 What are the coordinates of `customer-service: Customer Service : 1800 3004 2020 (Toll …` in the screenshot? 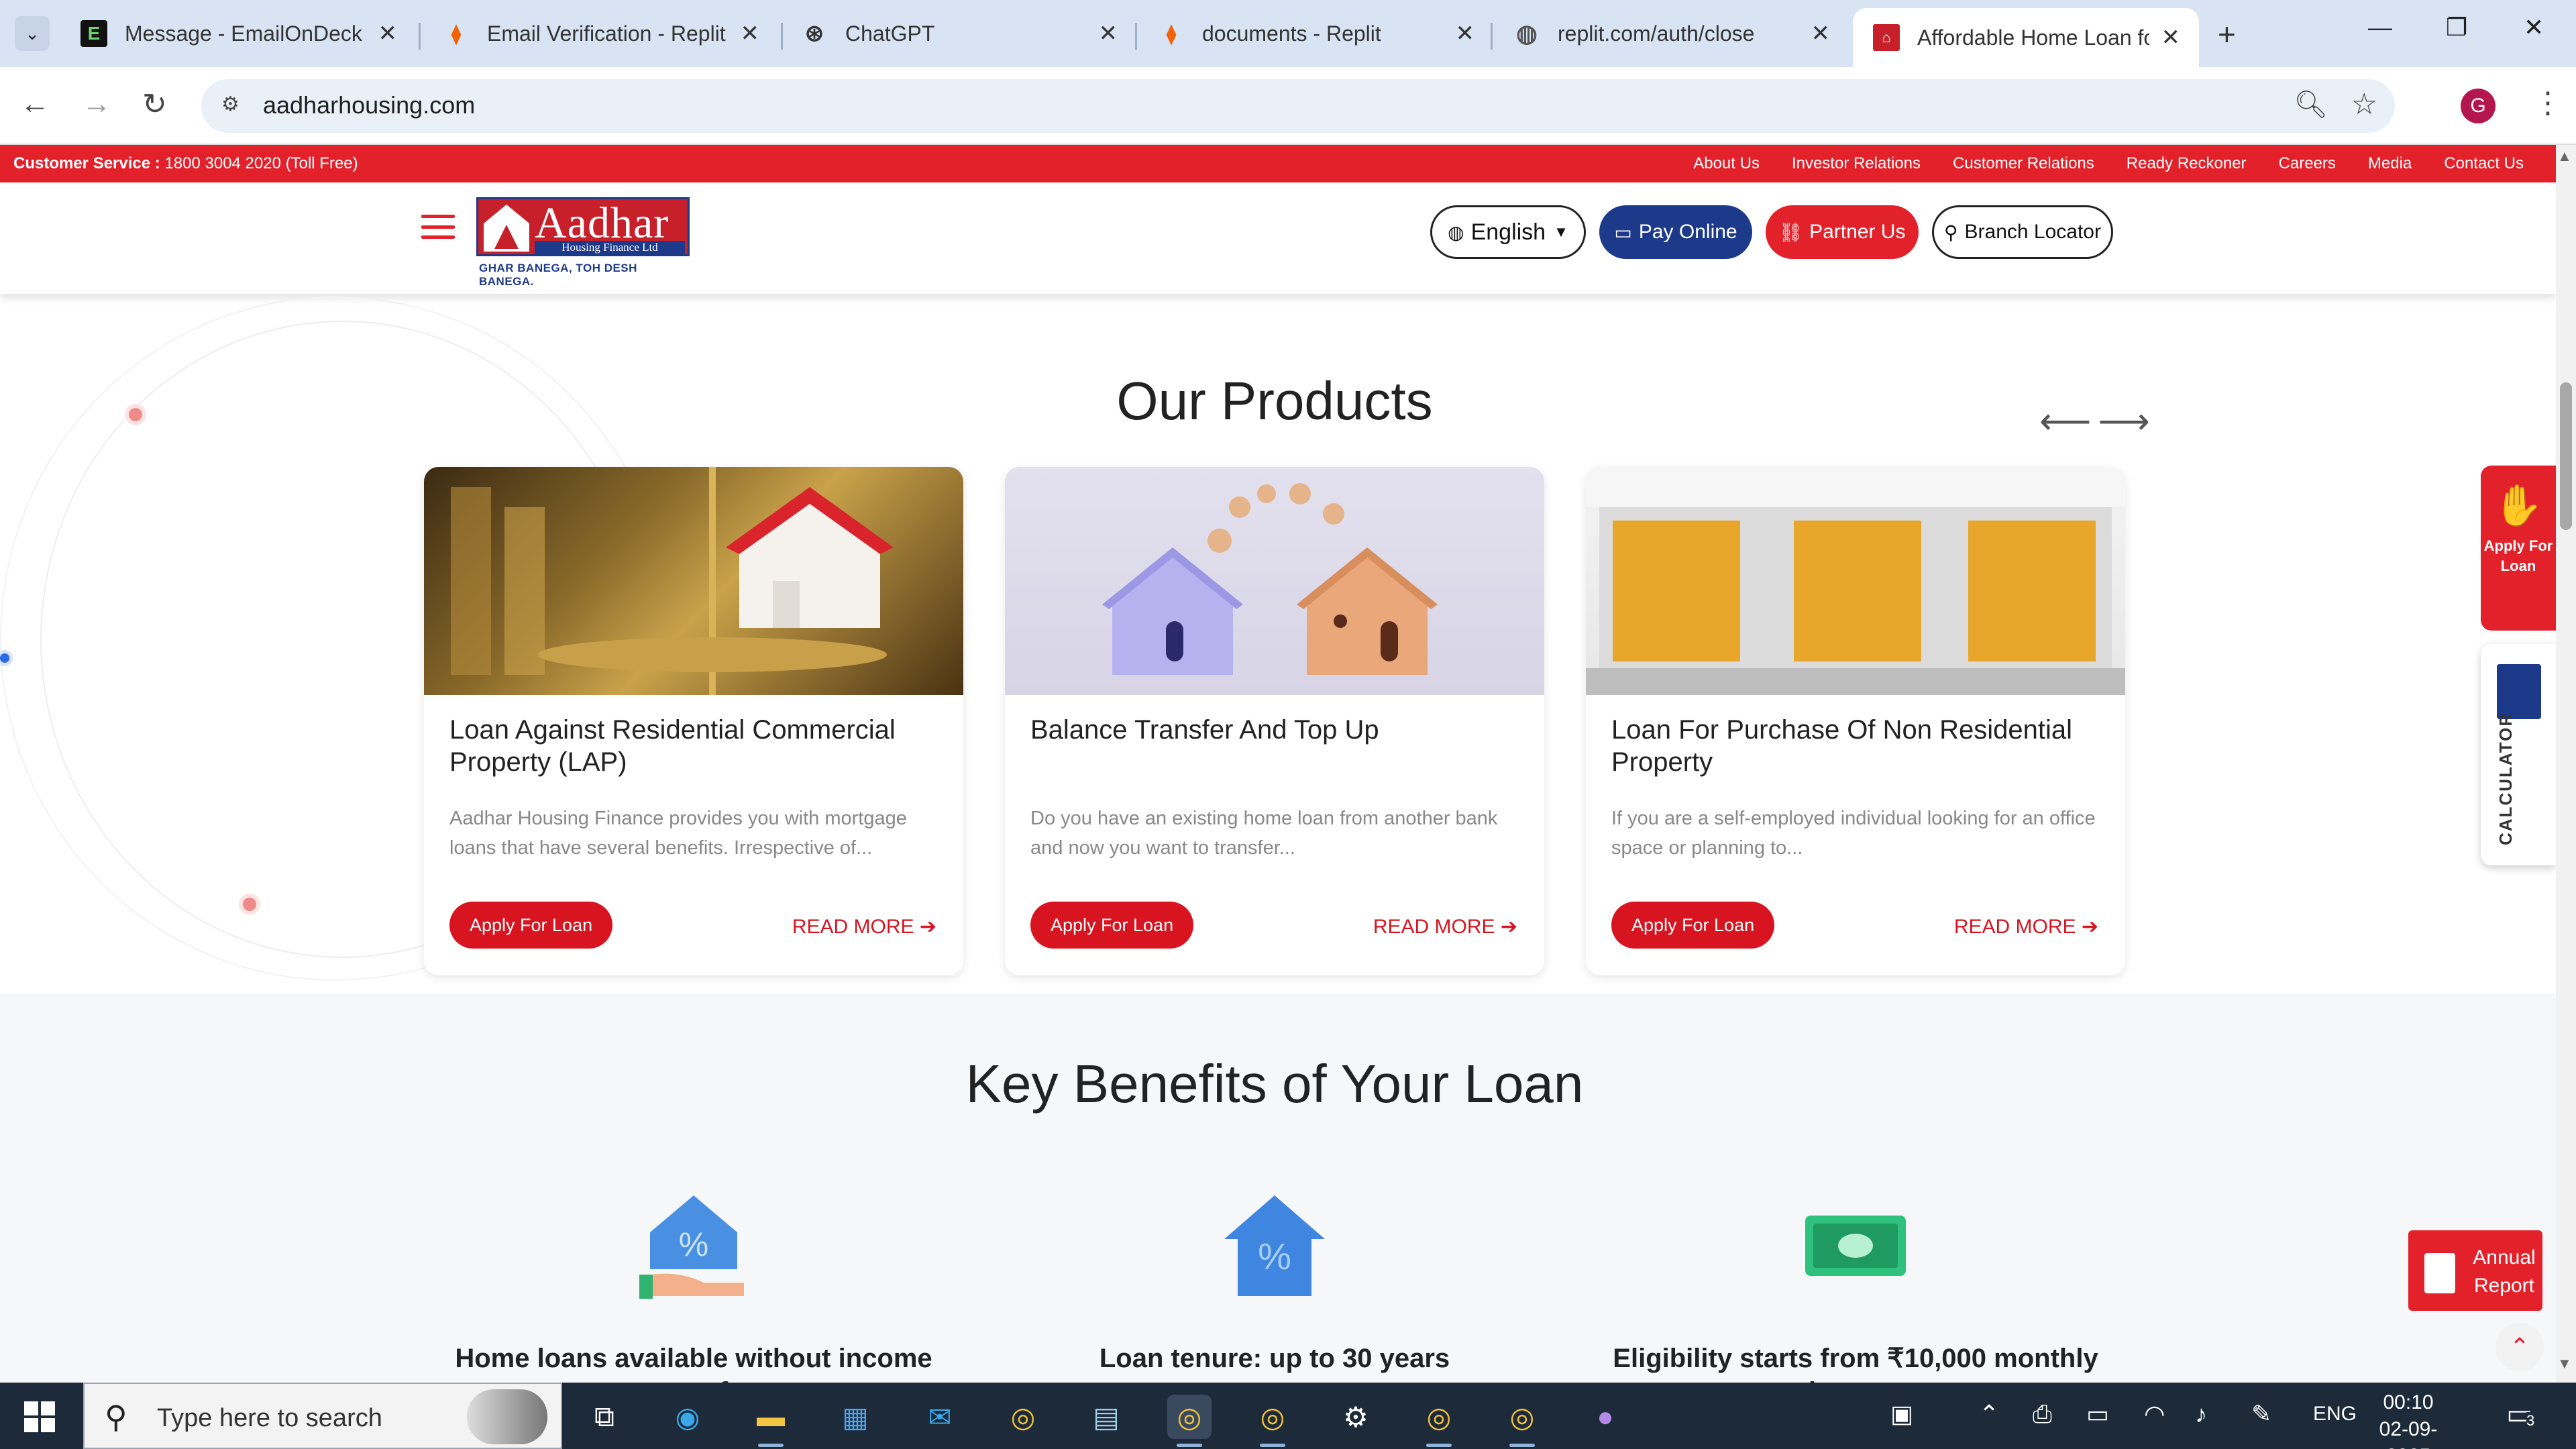 It's located at (185, 163).